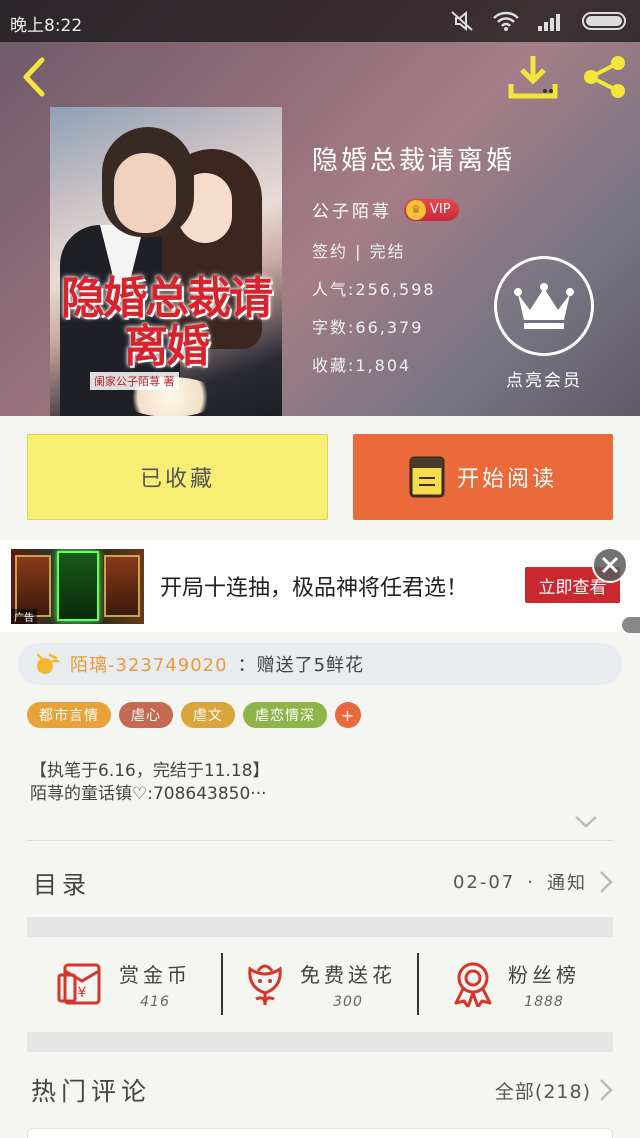 This screenshot has height=1138, width=640. I want to click on add-tag-button: +, so click(348, 715).